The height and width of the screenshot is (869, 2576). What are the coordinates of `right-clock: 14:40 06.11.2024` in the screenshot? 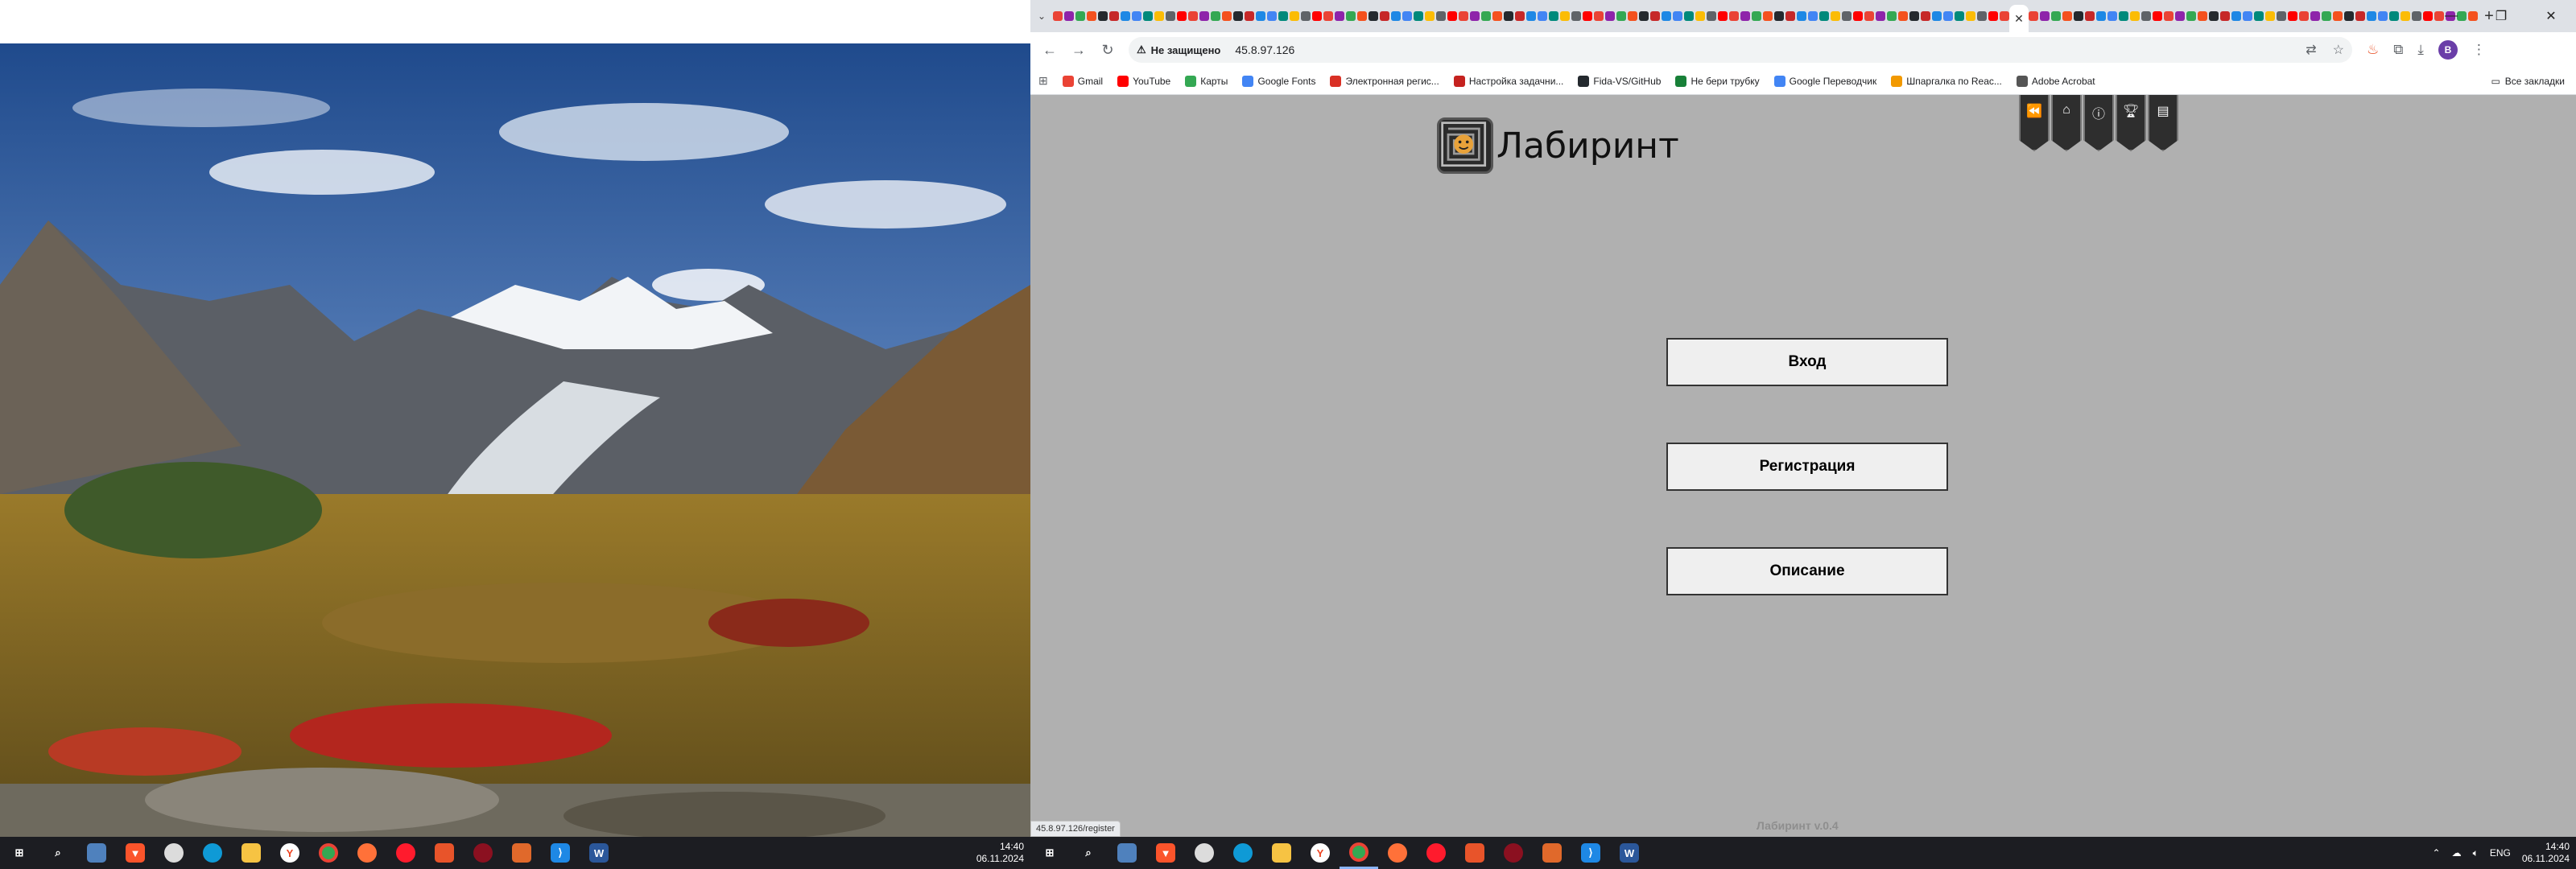 It's located at (2546, 853).